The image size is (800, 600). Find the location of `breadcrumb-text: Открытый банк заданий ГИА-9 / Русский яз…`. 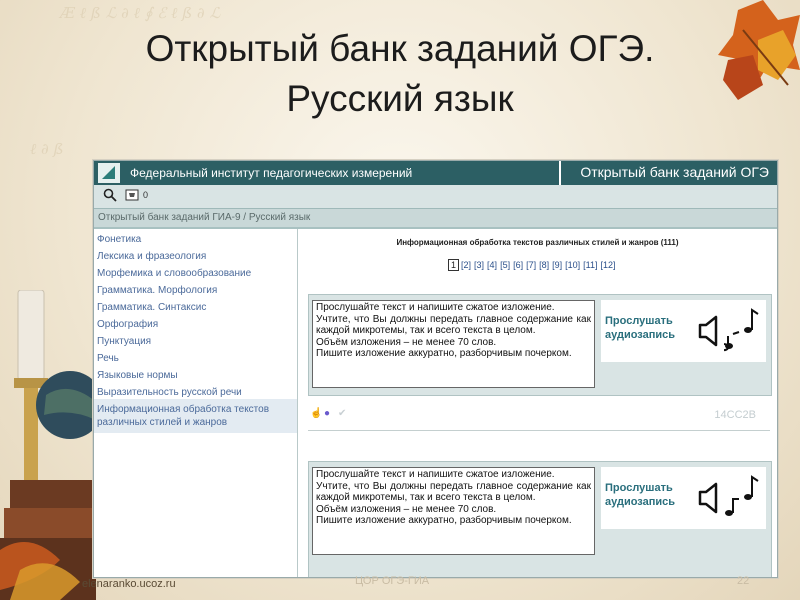

breadcrumb-text: Открытый банк заданий ГИА-9 / Русский яз… is located at coordinates (204, 217).